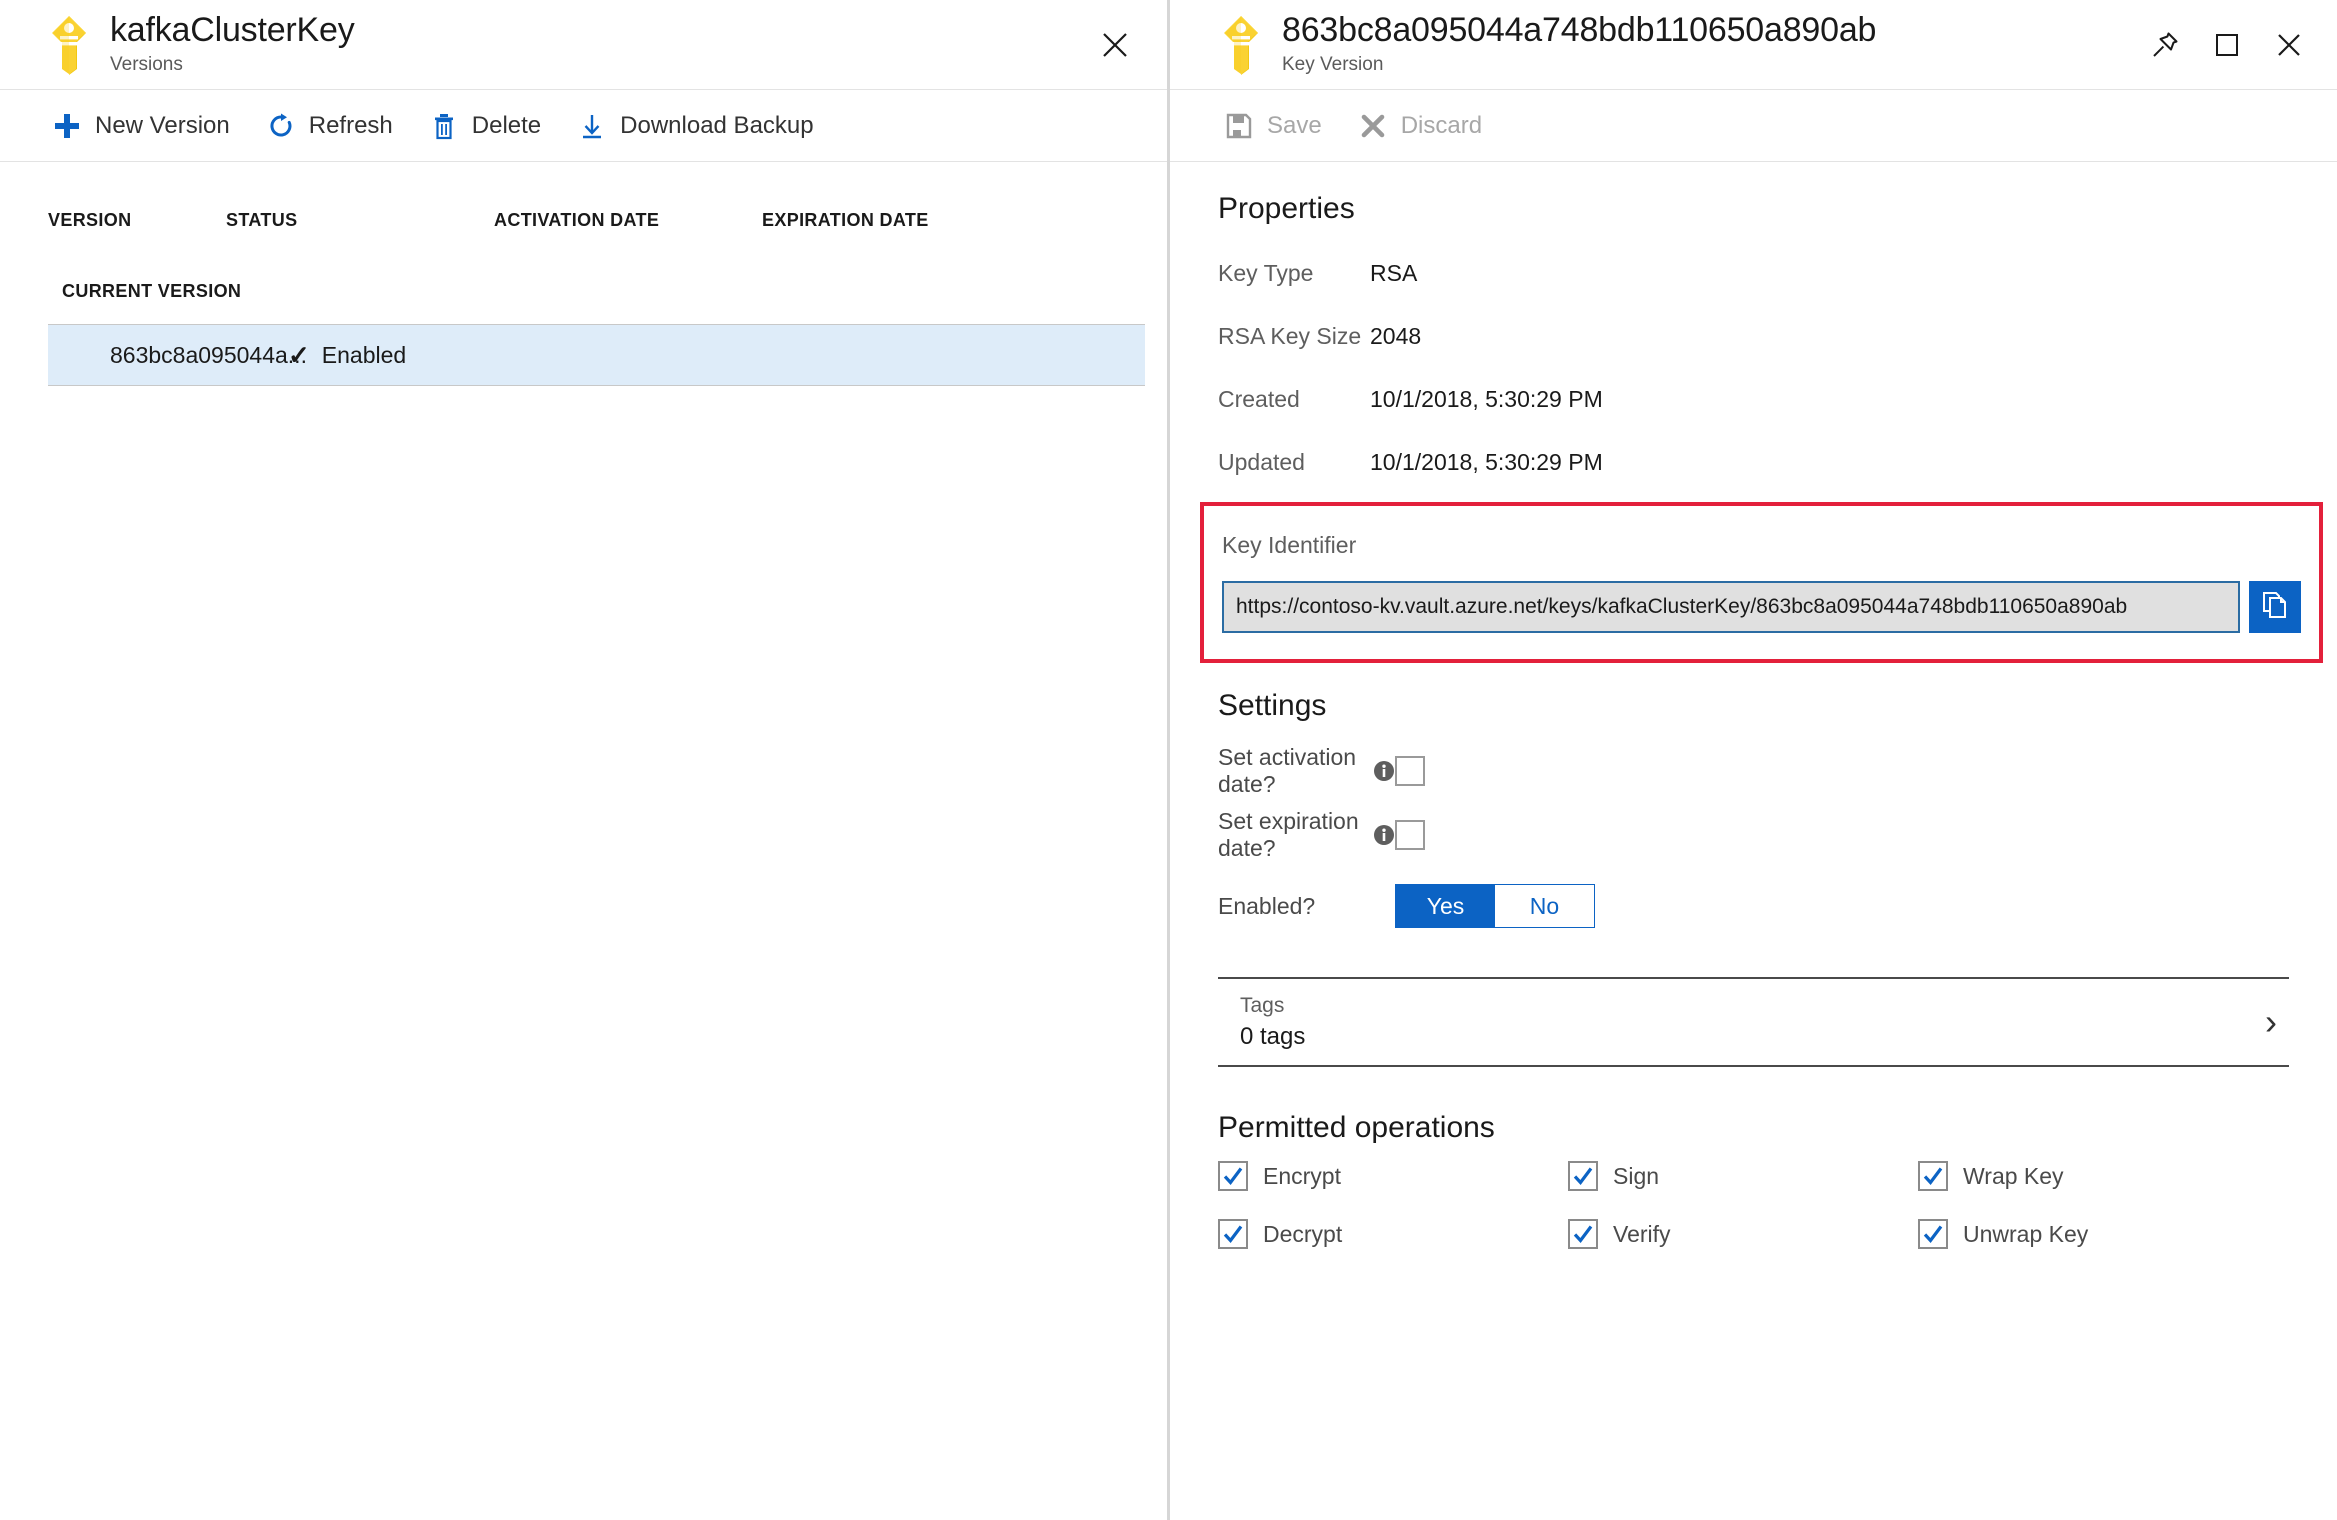  Describe the element at coordinates (146, 64) in the screenshot. I see `page-subtitle: Versions` at that location.